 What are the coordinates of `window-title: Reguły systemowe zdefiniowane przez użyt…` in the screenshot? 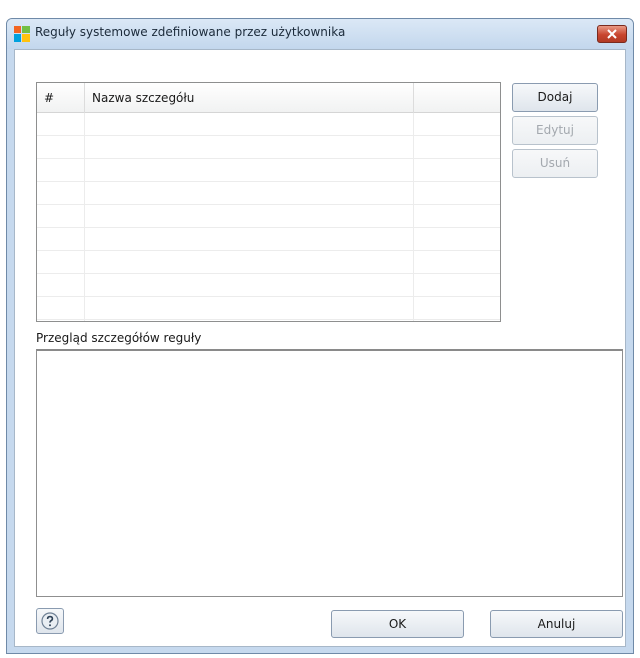 It's located at (190, 32).